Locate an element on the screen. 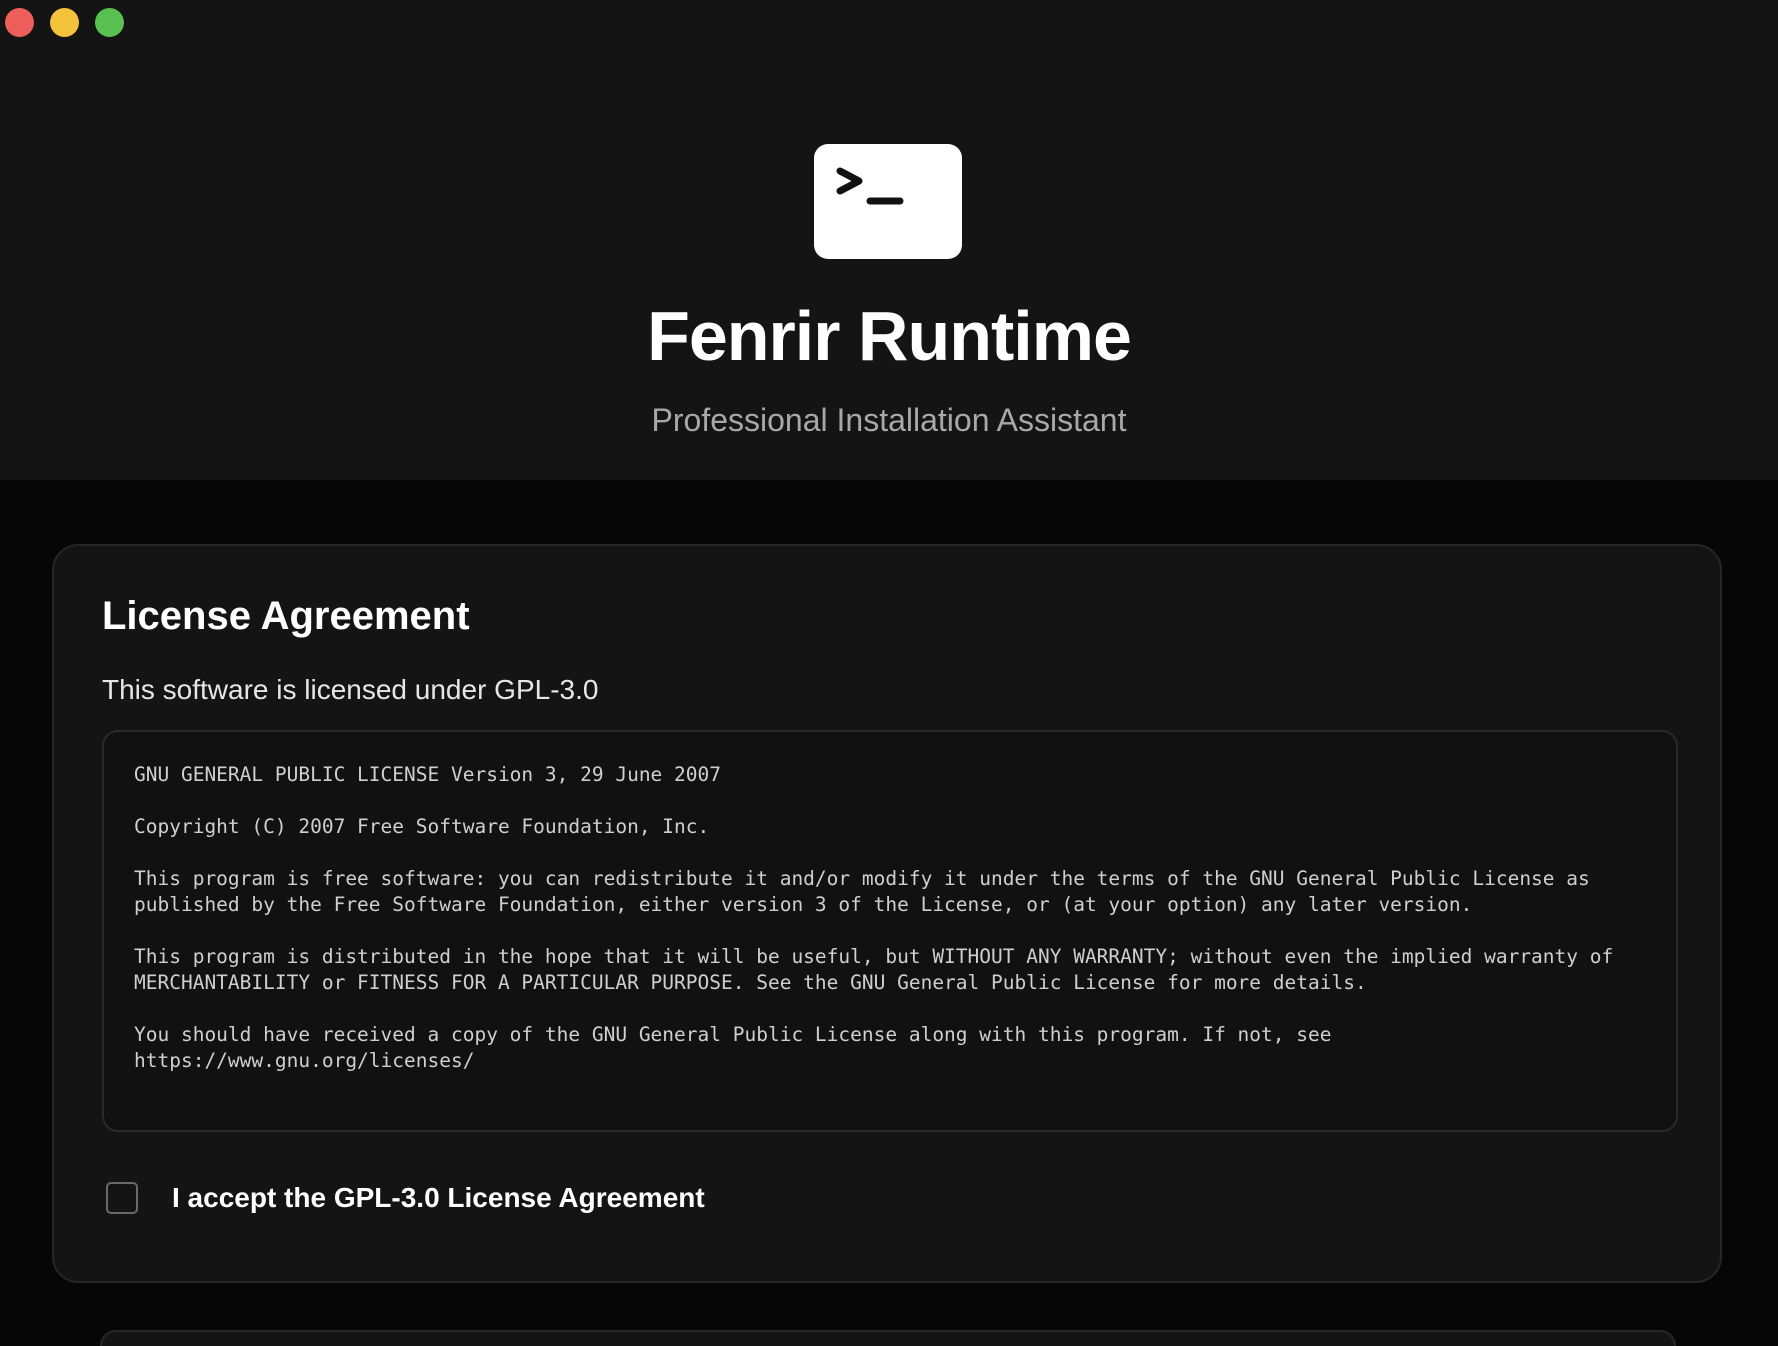 The height and width of the screenshot is (1346, 1778). accept-license-row: I accept the GPL-3.0 License Agreement is located at coordinates (405, 1198).